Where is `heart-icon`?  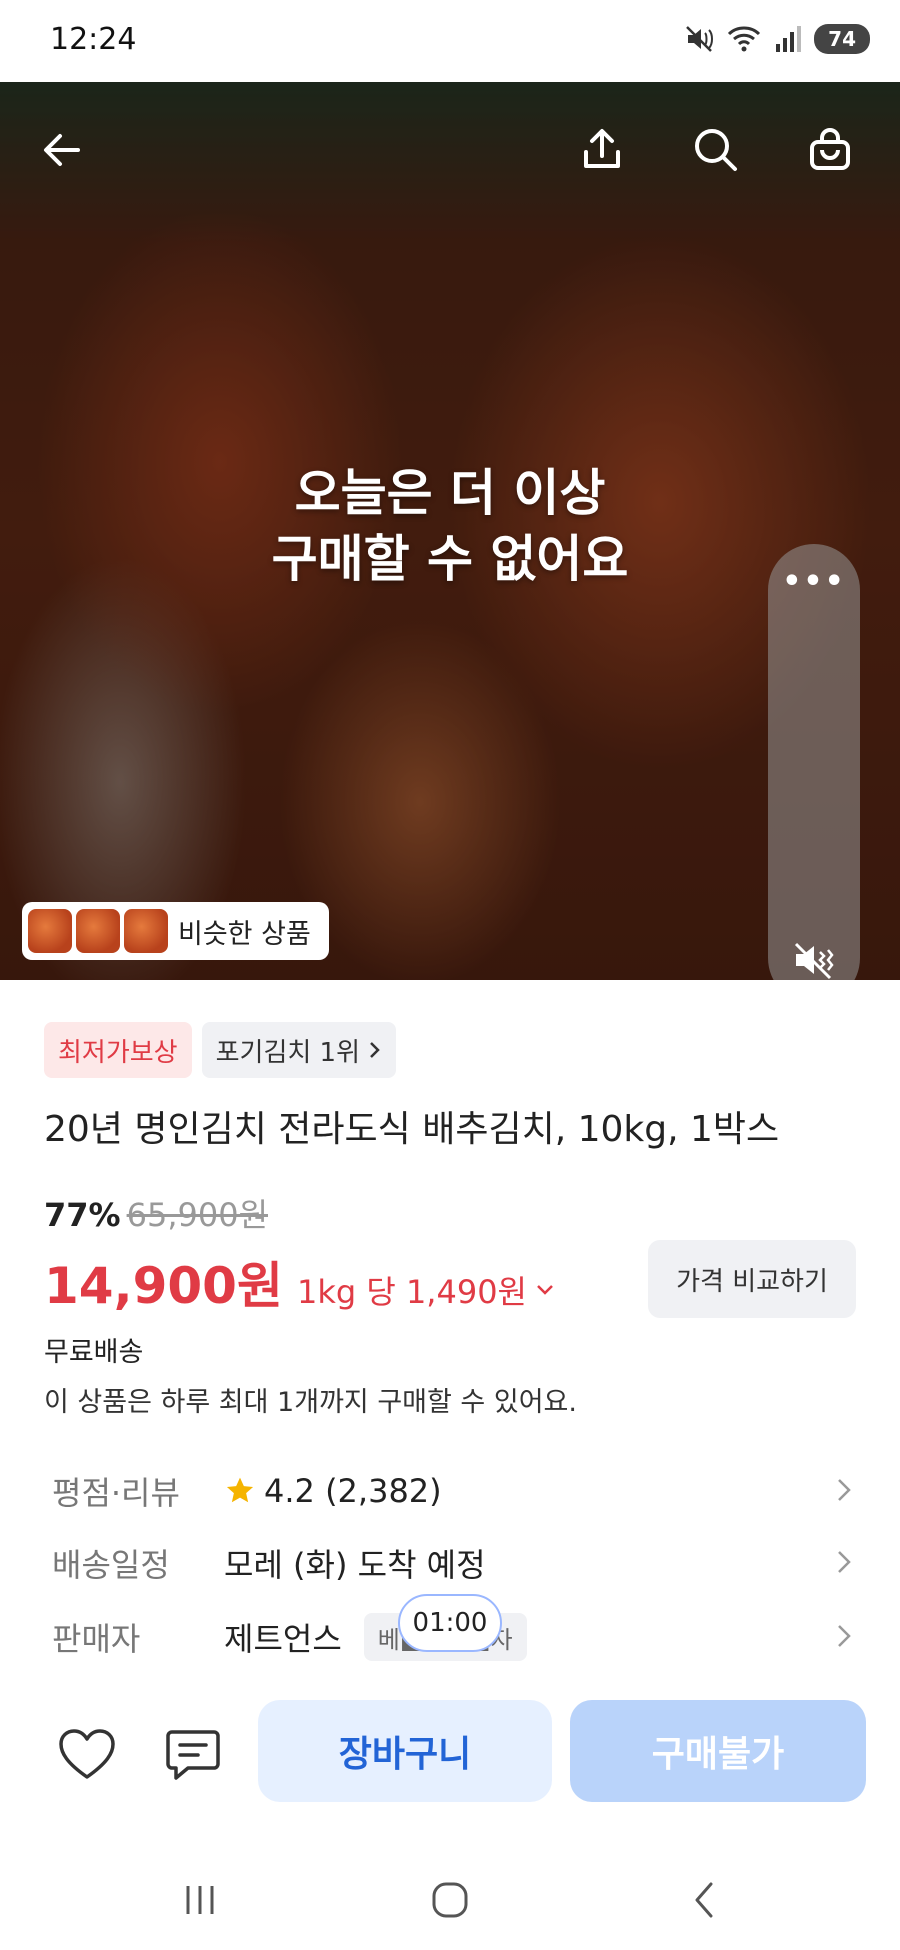 heart-icon is located at coordinates (87, 1754).